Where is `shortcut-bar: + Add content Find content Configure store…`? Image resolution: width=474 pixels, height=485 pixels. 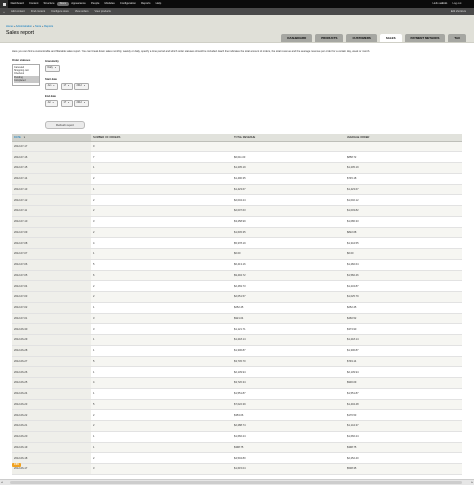 shortcut-bar: + Add content Find content Configure store… is located at coordinates (237, 11).